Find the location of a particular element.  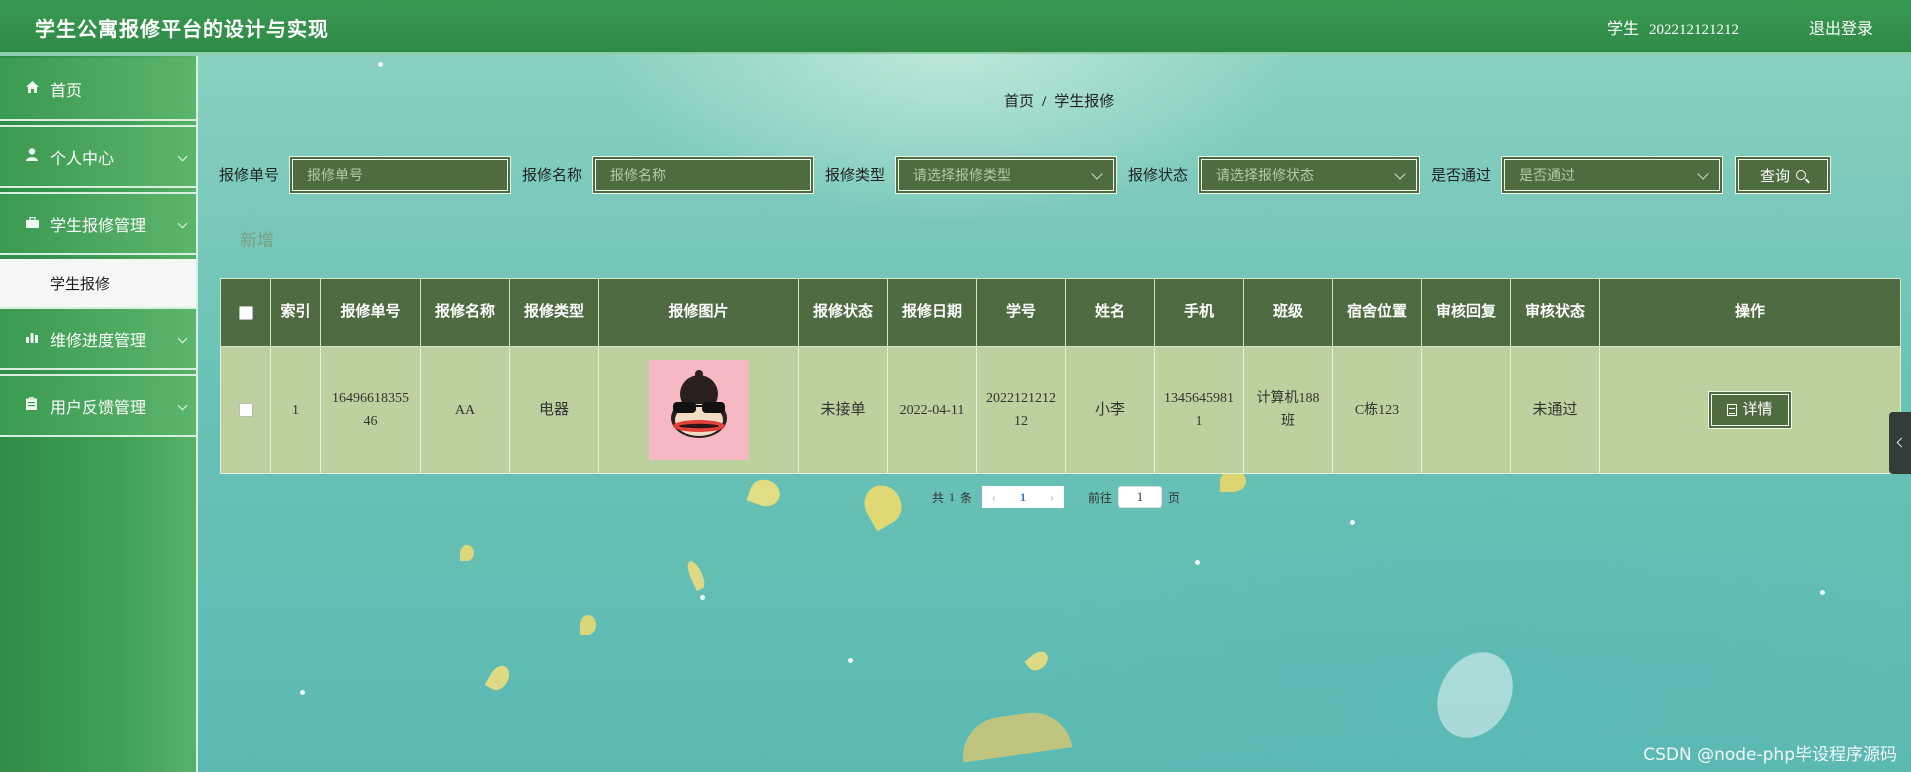

user-icon is located at coordinates (35, 156).